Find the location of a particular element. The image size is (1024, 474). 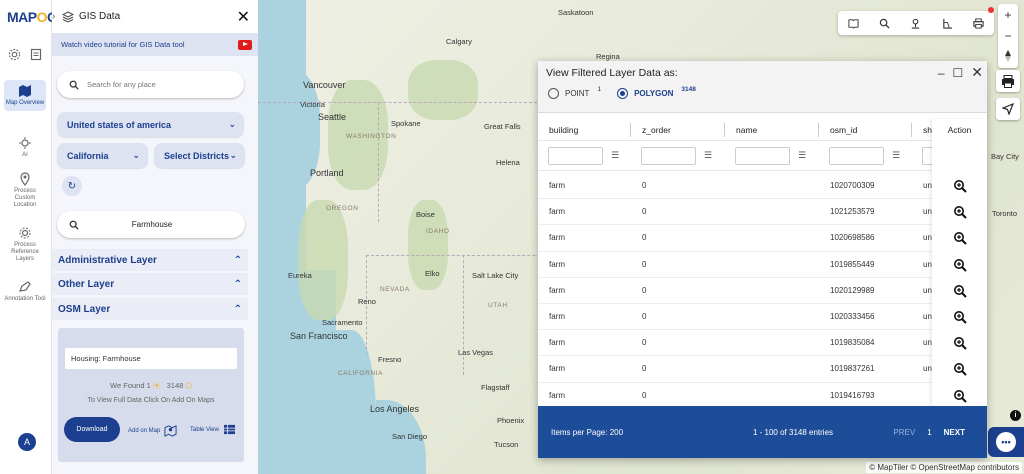

table-row: farm 0 1020700309 un is located at coordinates (762, 186).